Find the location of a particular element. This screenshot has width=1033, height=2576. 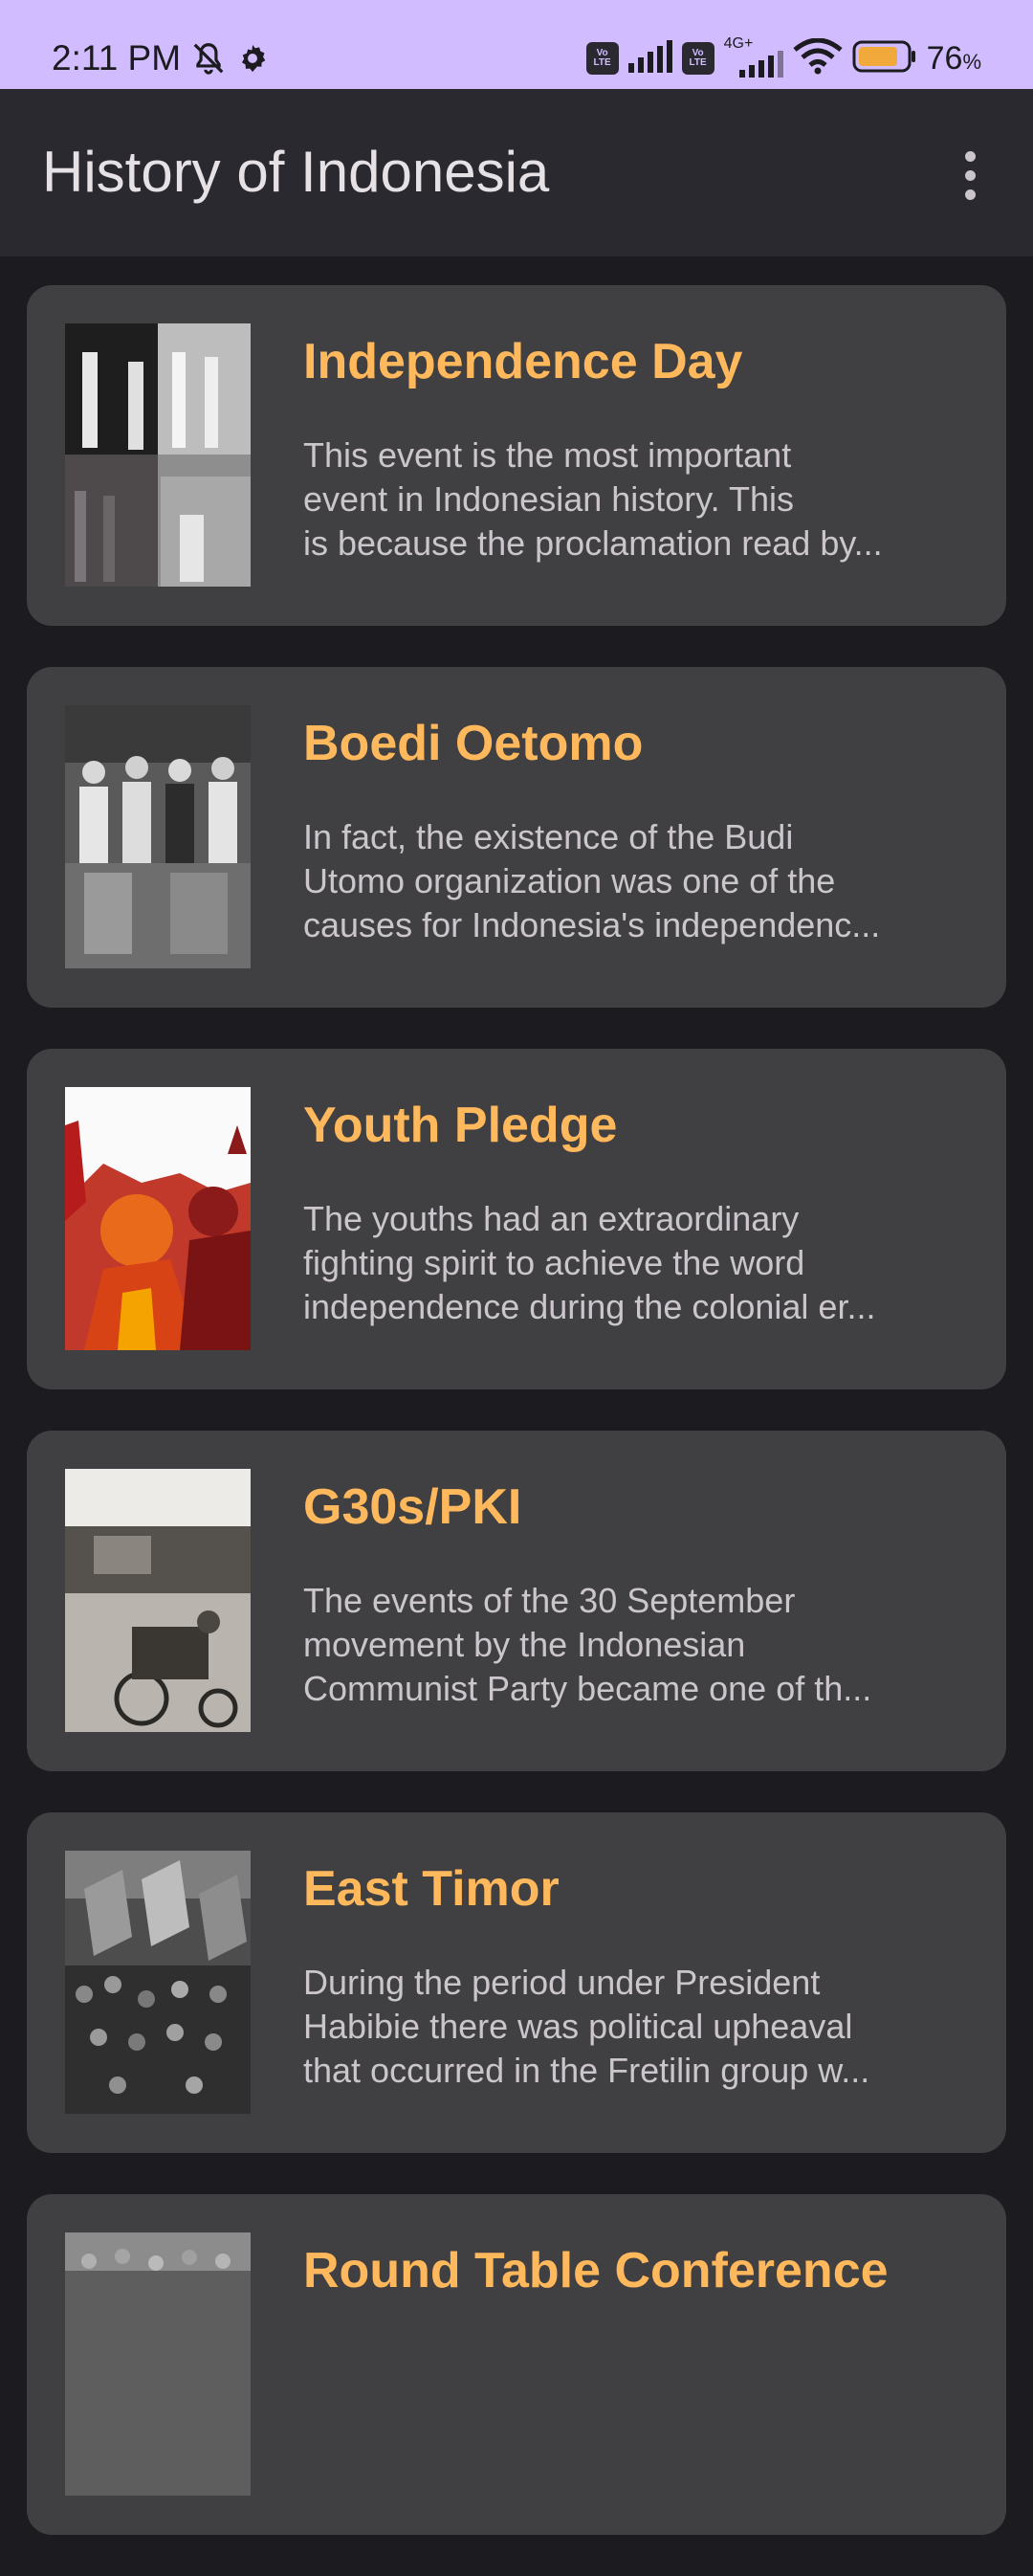

app-bar: History of Indonesia is located at coordinates (516, 172).